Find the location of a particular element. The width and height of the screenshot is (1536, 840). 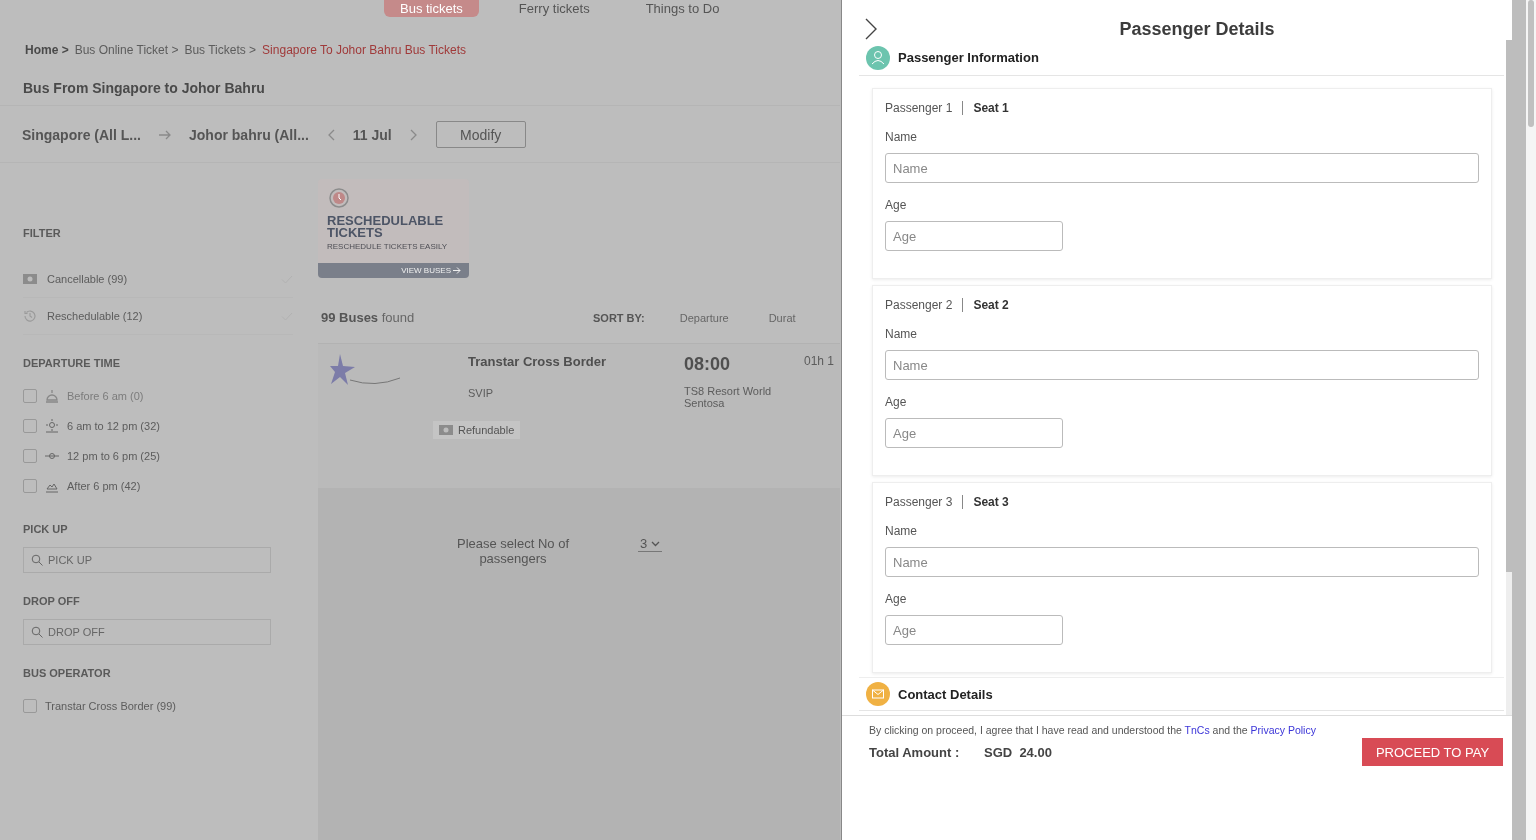

history-icon is located at coordinates (30, 316).